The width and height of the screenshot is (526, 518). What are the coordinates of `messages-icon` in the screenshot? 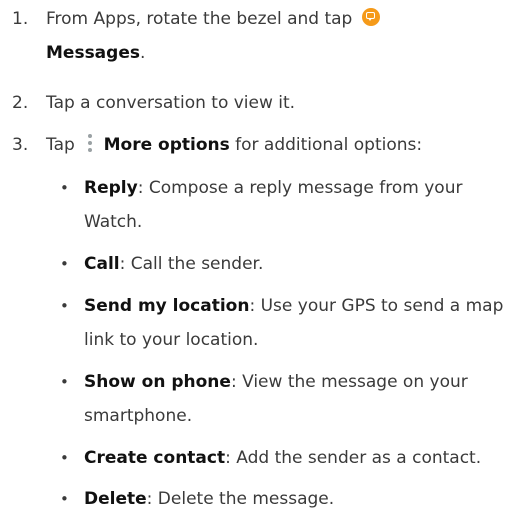 It's located at (370, 17).